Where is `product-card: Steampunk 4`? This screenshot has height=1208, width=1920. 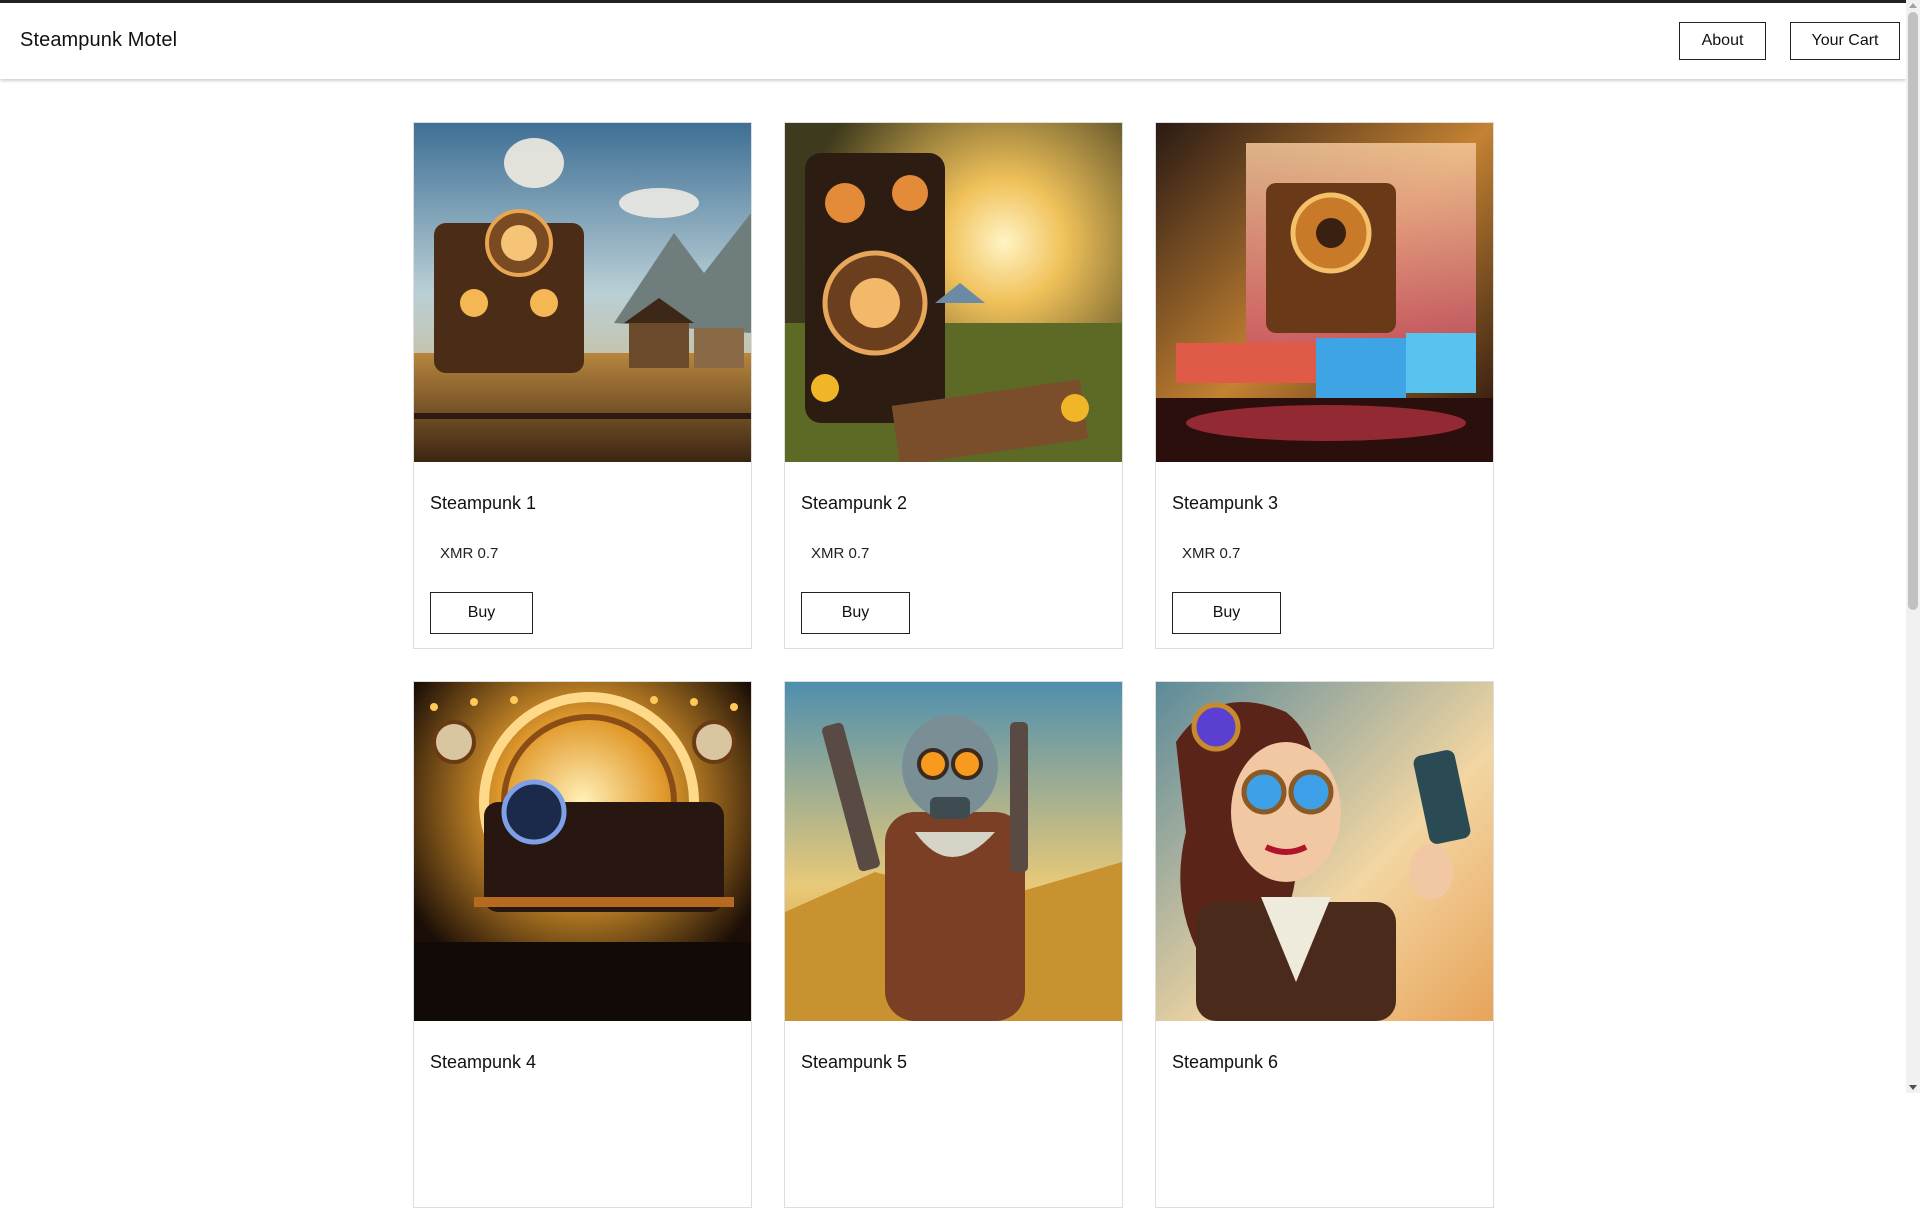 product-card: Steampunk 4 is located at coordinates (582, 944).